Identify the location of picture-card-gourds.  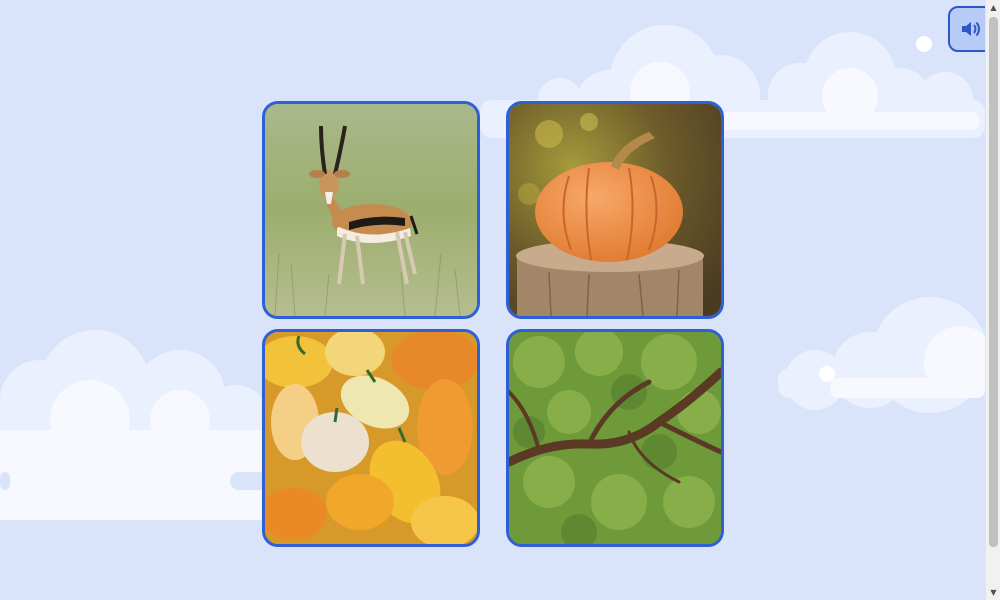
(371, 438).